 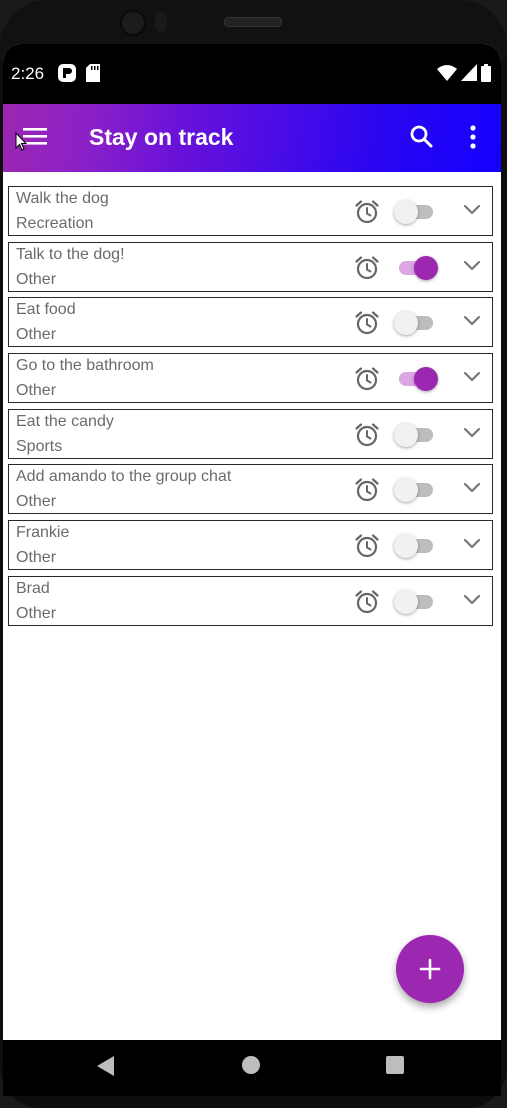 I want to click on recents-icon, so click(x=395, y=1065).